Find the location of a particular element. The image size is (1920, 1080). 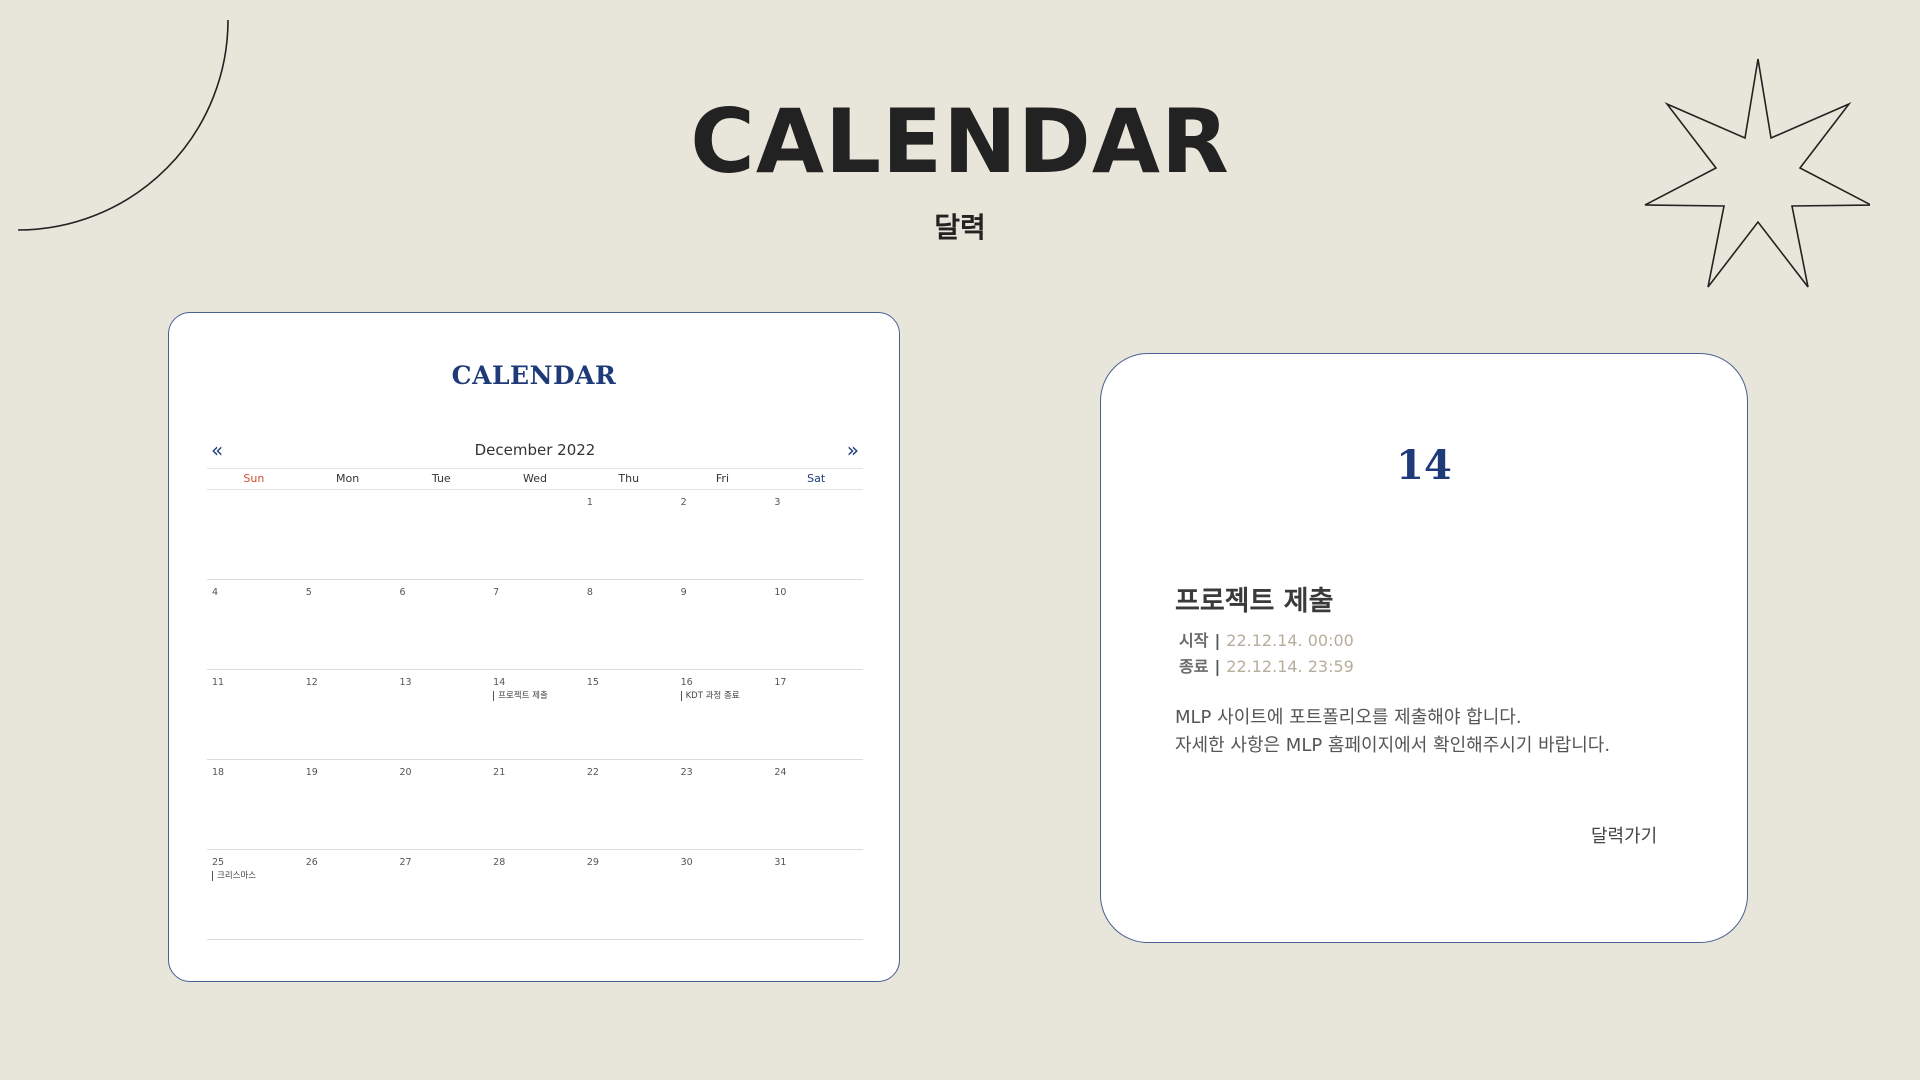

calendar-week-row: 11 12 13 14 프로젝트 제출 15 16 KDT 과정 종료 17 is located at coordinates (535, 715).